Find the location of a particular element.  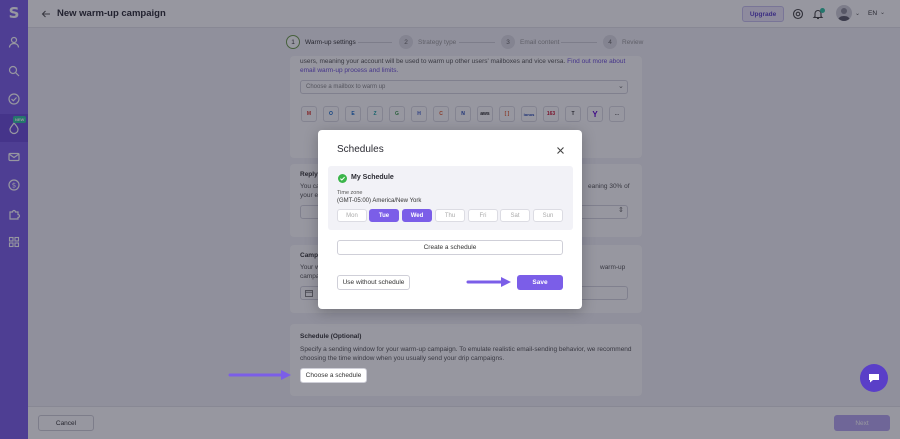

chat-icon is located at coordinates (874, 378).